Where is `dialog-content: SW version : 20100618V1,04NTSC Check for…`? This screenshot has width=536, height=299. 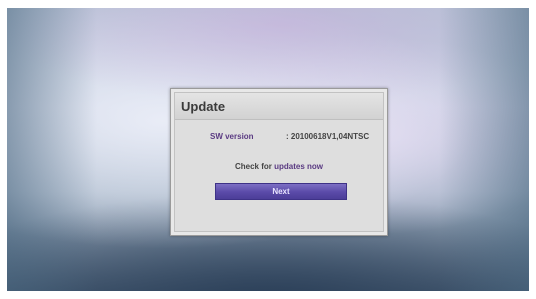
dialog-content: SW version : 20100618V1,04NTSC Check for… is located at coordinates (279, 175).